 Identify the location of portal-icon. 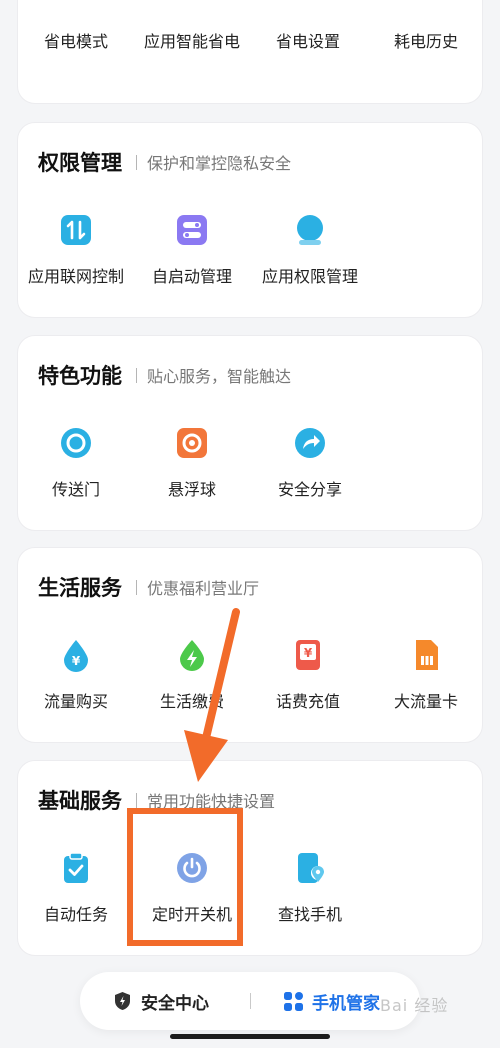
(76, 443).